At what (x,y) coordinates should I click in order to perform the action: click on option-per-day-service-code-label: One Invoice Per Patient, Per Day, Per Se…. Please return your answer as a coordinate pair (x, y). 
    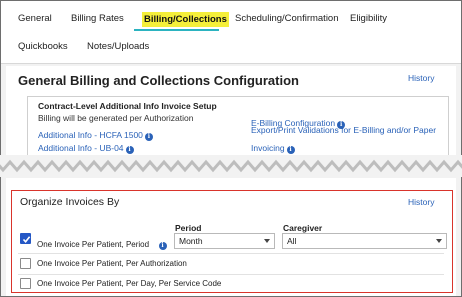
    Looking at the image, I should click on (129, 283).